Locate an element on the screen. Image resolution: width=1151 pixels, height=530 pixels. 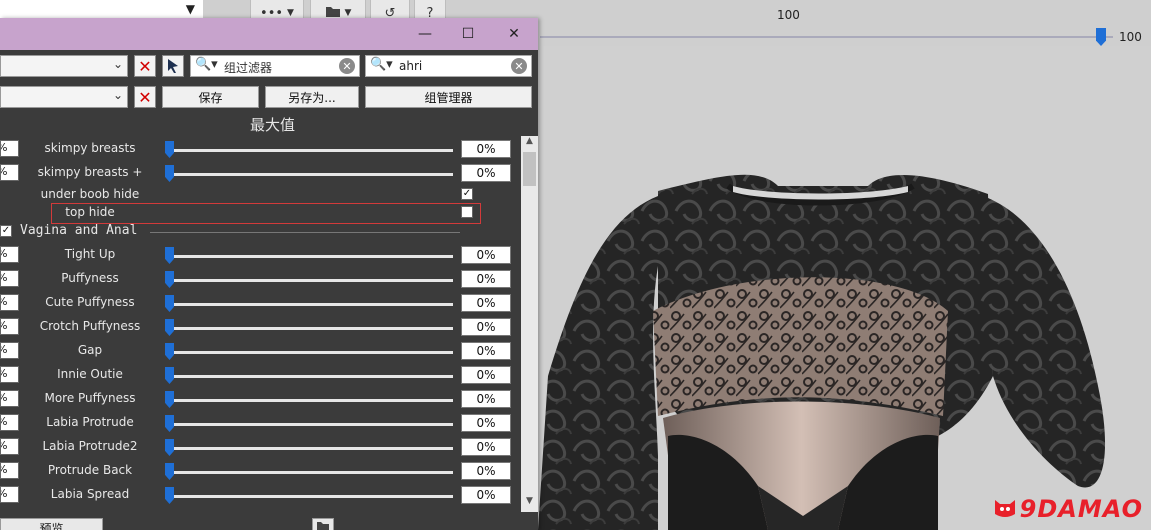
minimize-icon: — is located at coordinates (425, 34).